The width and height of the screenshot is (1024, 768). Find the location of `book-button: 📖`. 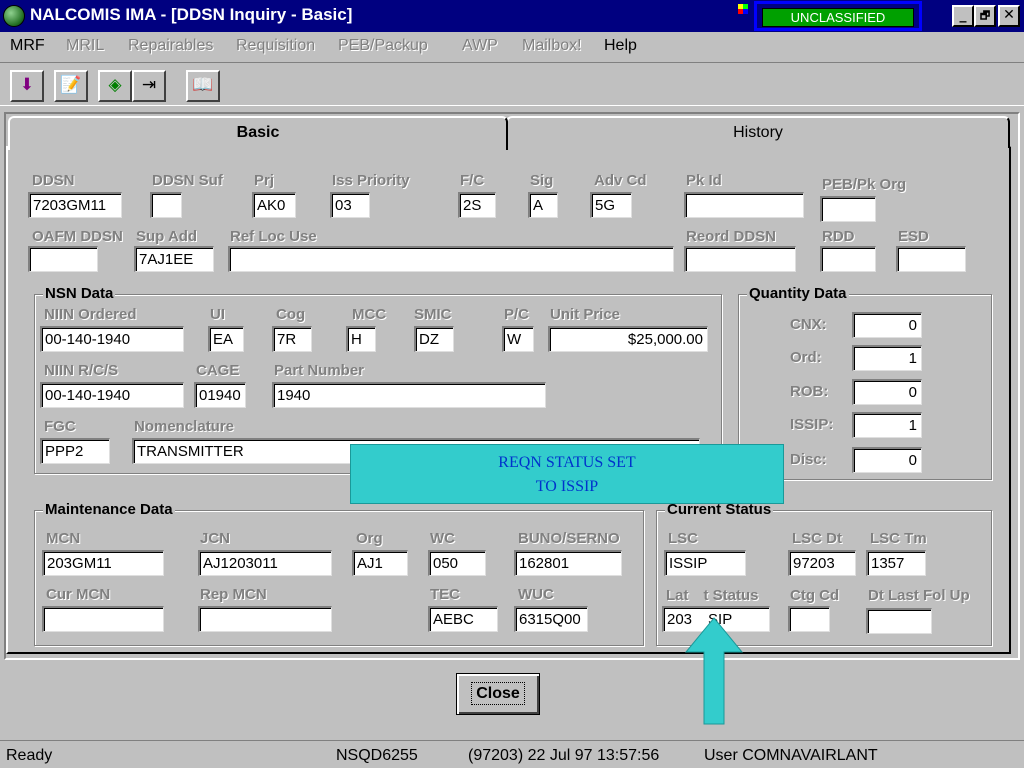

book-button: 📖 is located at coordinates (203, 86).